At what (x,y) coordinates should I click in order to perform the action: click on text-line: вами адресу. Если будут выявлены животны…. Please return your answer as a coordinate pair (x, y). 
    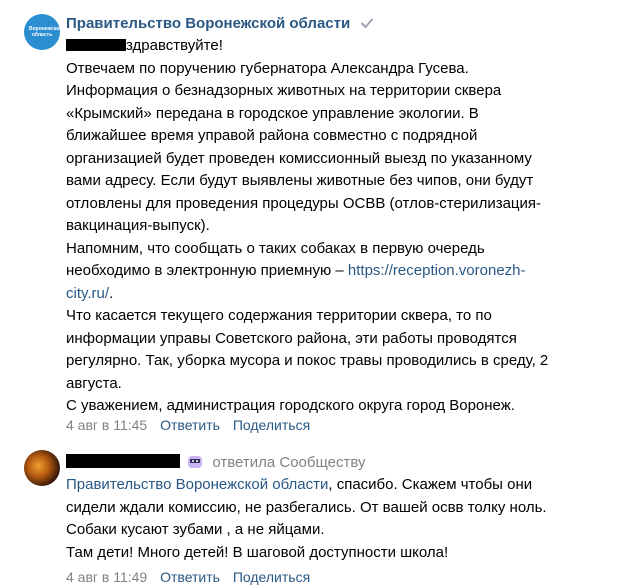
    Looking at the image, I should click on (300, 180).